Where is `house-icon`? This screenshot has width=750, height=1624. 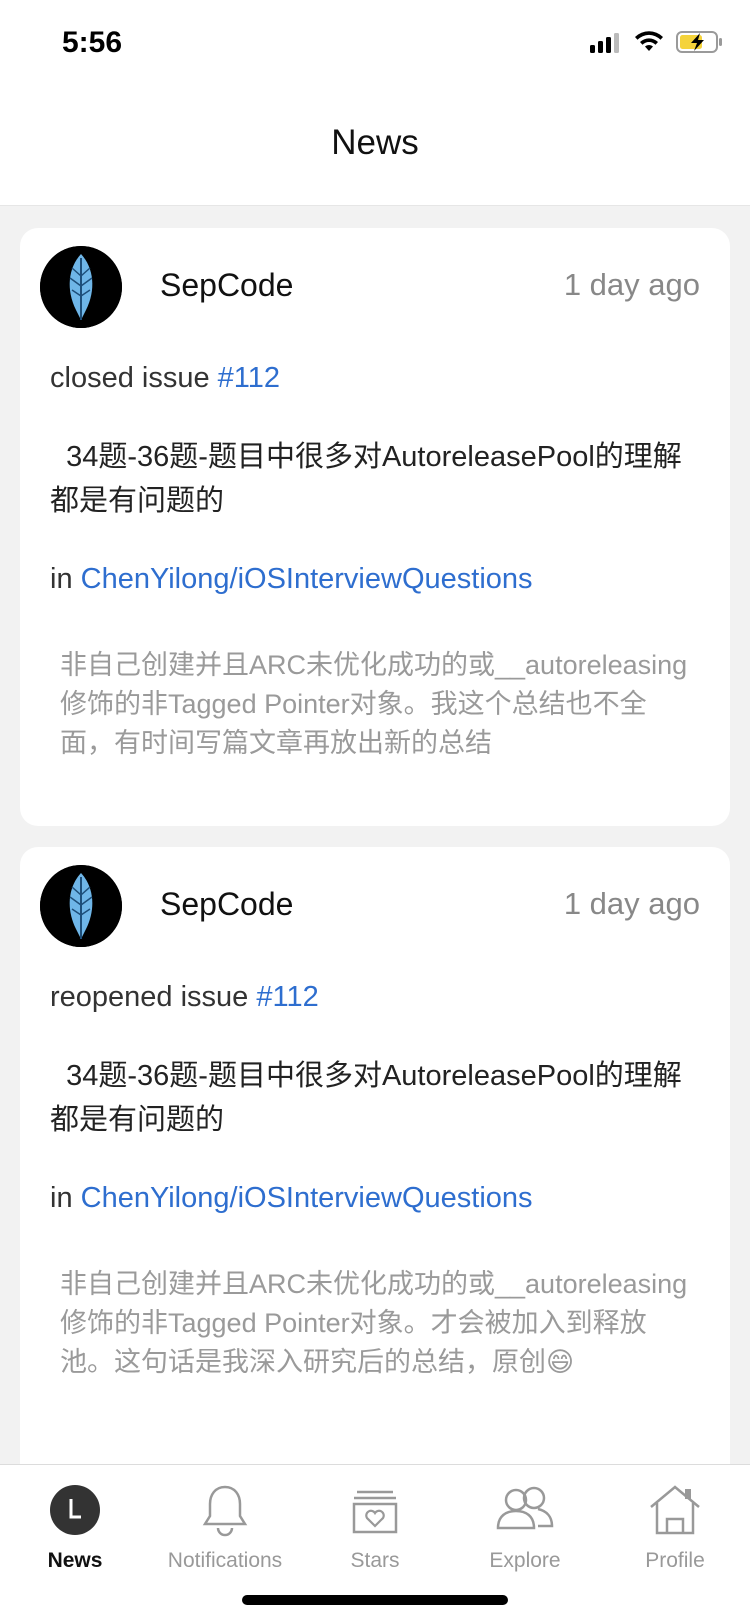 house-icon is located at coordinates (675, 1510).